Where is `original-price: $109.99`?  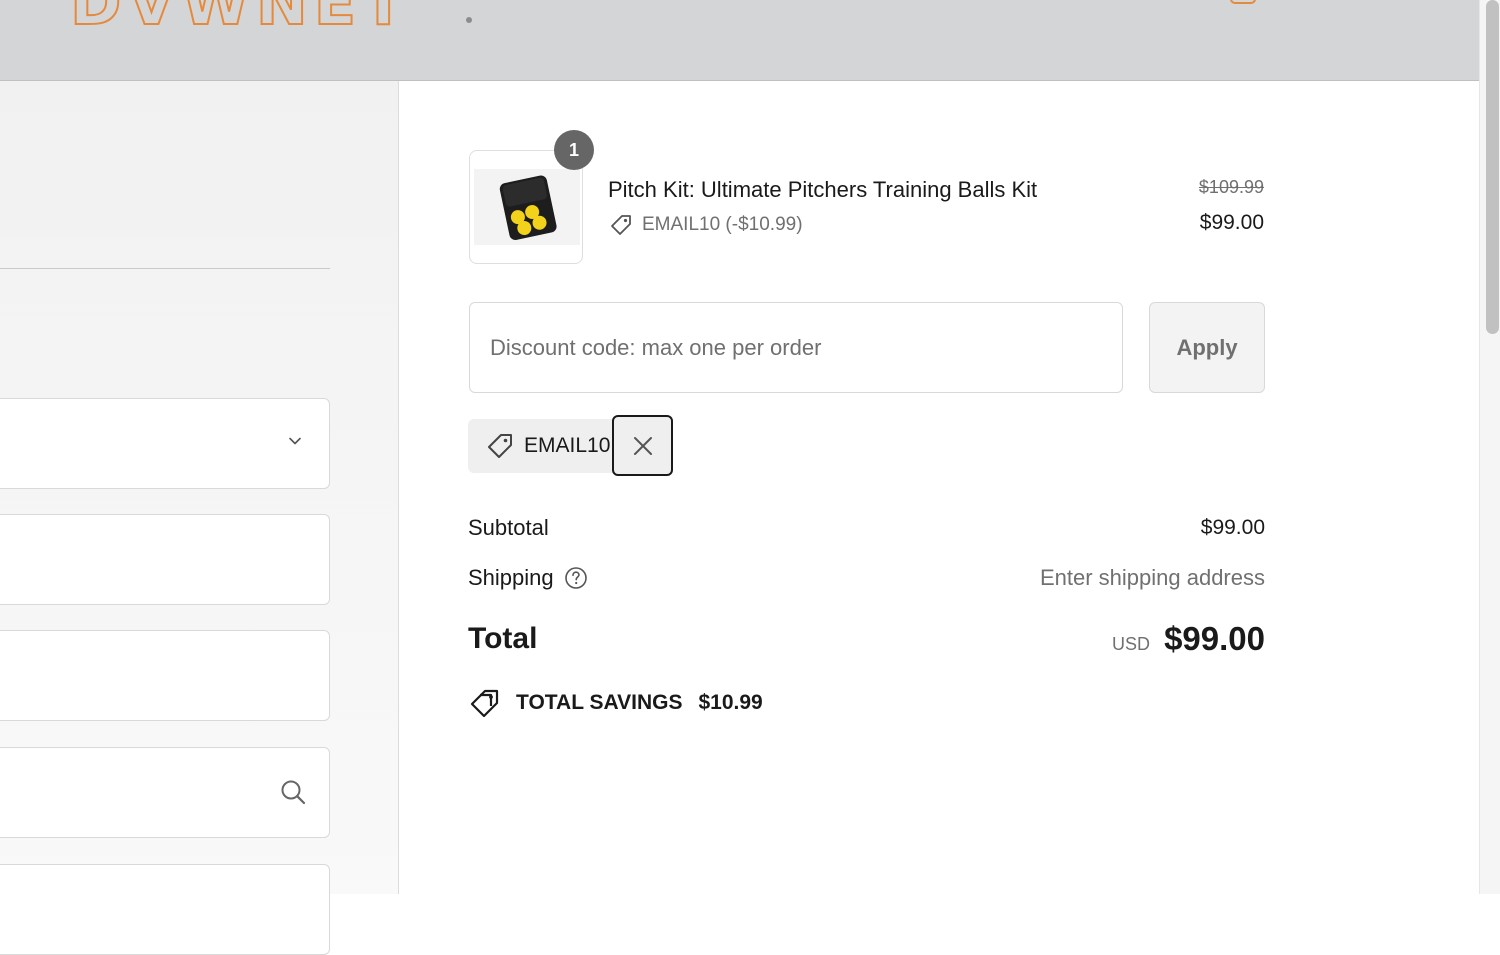
original-price: $109.99 is located at coordinates (1231, 187).